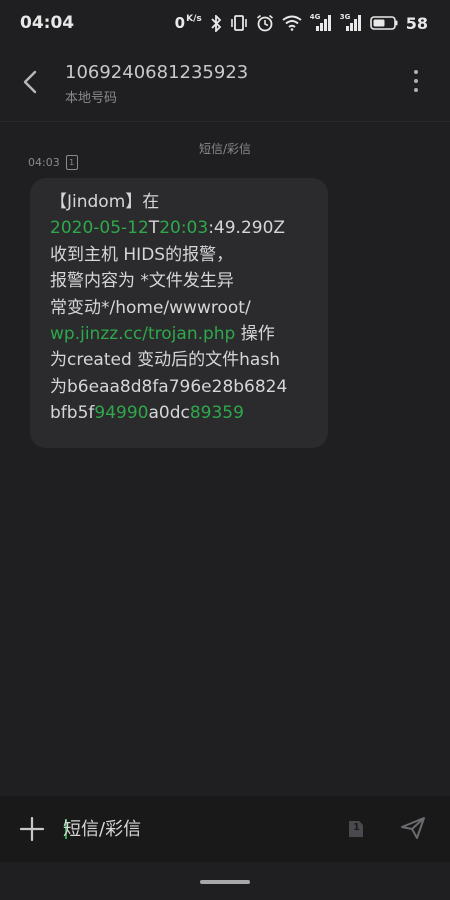 The image size is (450, 900). I want to click on message-text: bfb5f, so click(72, 413).